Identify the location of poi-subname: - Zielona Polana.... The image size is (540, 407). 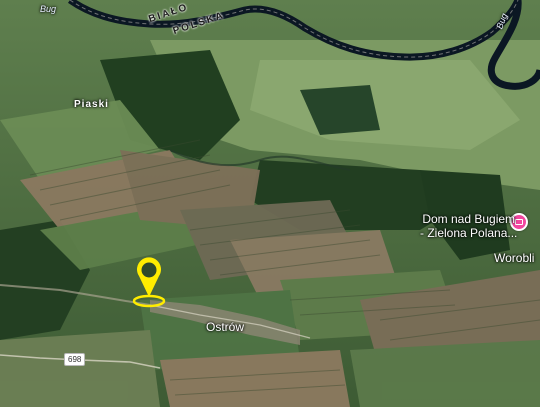
(469, 232).